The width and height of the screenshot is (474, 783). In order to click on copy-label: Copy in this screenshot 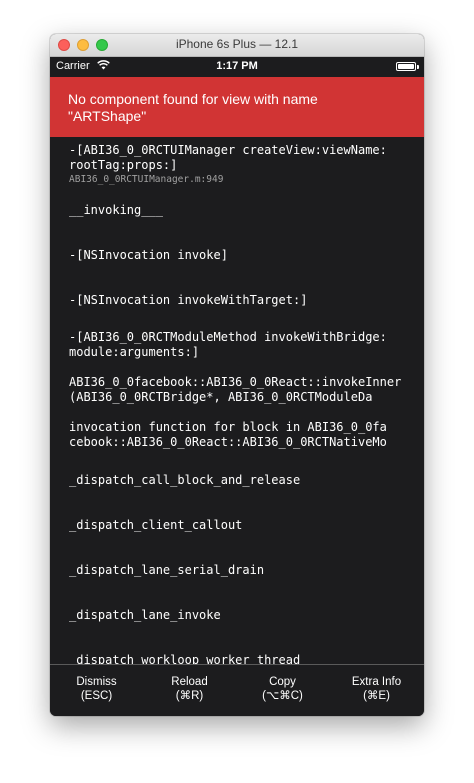, I will do `click(282, 682)`.